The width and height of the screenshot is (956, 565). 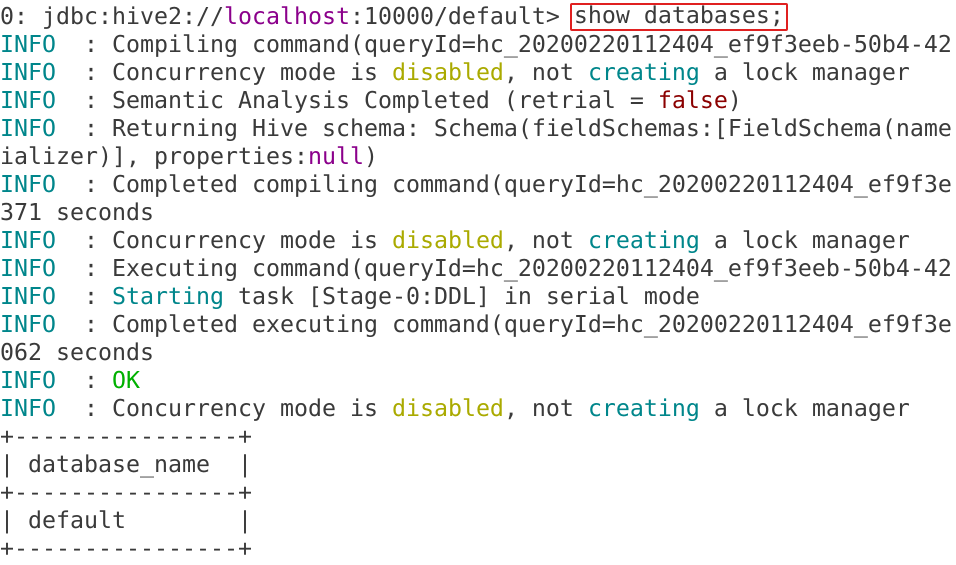 I want to click on terminal-line: 371 seconds, so click(x=77, y=213).